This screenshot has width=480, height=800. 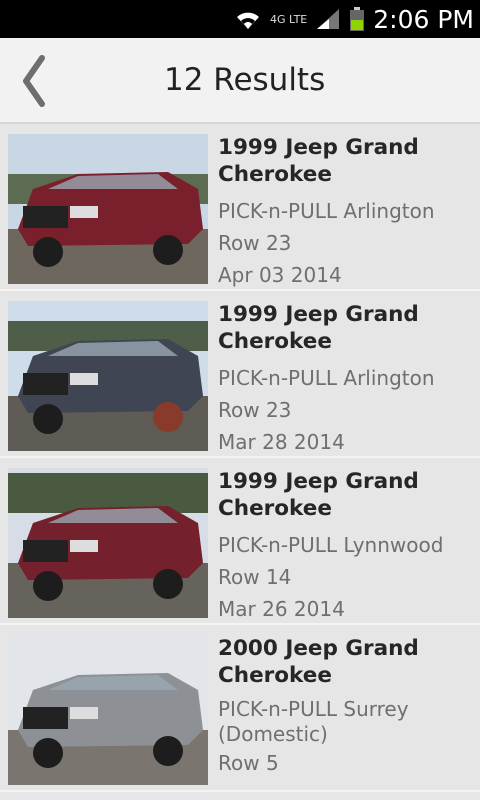 I want to click on status-bar: 4G LTE 2:06 PM, so click(x=240, y=19).